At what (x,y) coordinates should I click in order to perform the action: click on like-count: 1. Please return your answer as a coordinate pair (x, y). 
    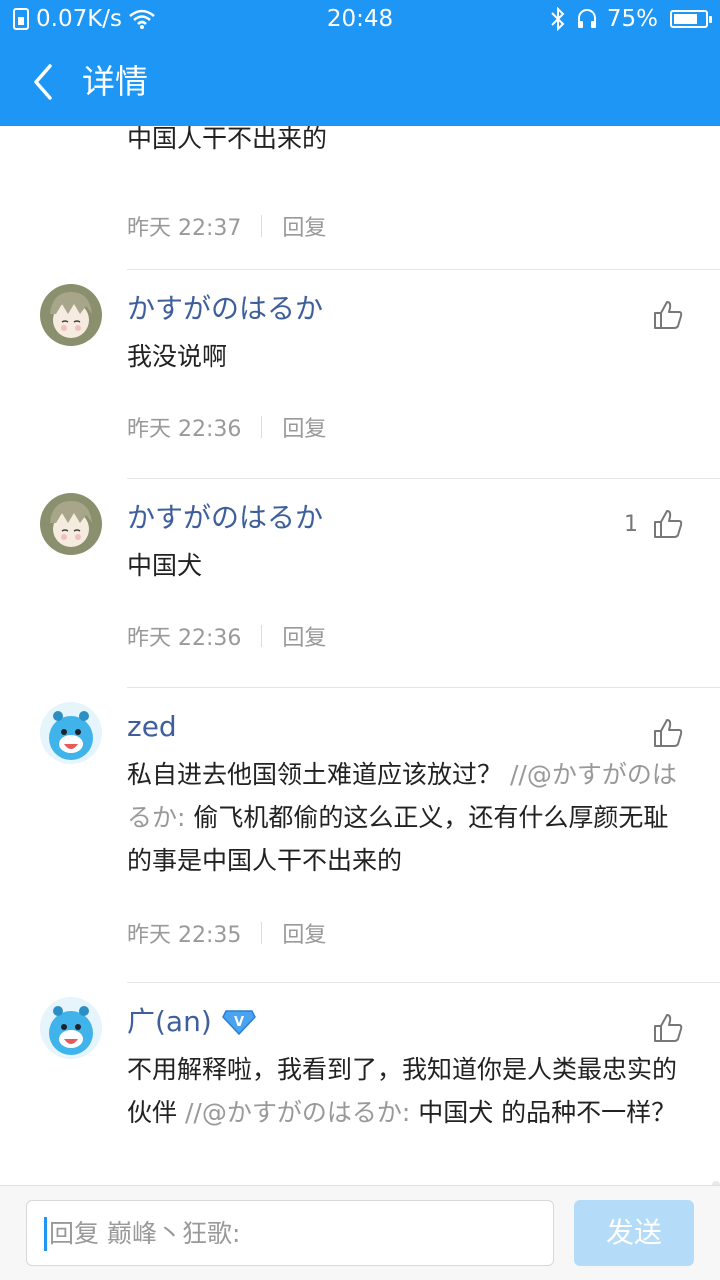
    Looking at the image, I should click on (631, 524).